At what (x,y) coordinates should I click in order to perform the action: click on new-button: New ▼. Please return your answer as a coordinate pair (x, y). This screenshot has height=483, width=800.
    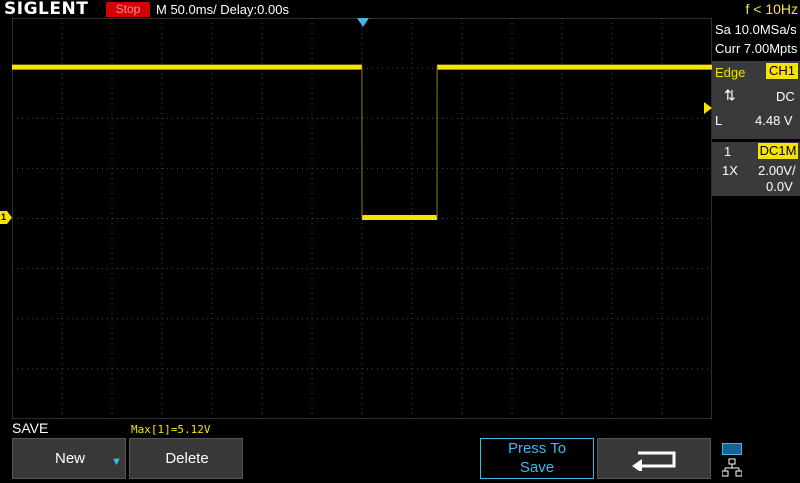
    Looking at the image, I should click on (69, 458).